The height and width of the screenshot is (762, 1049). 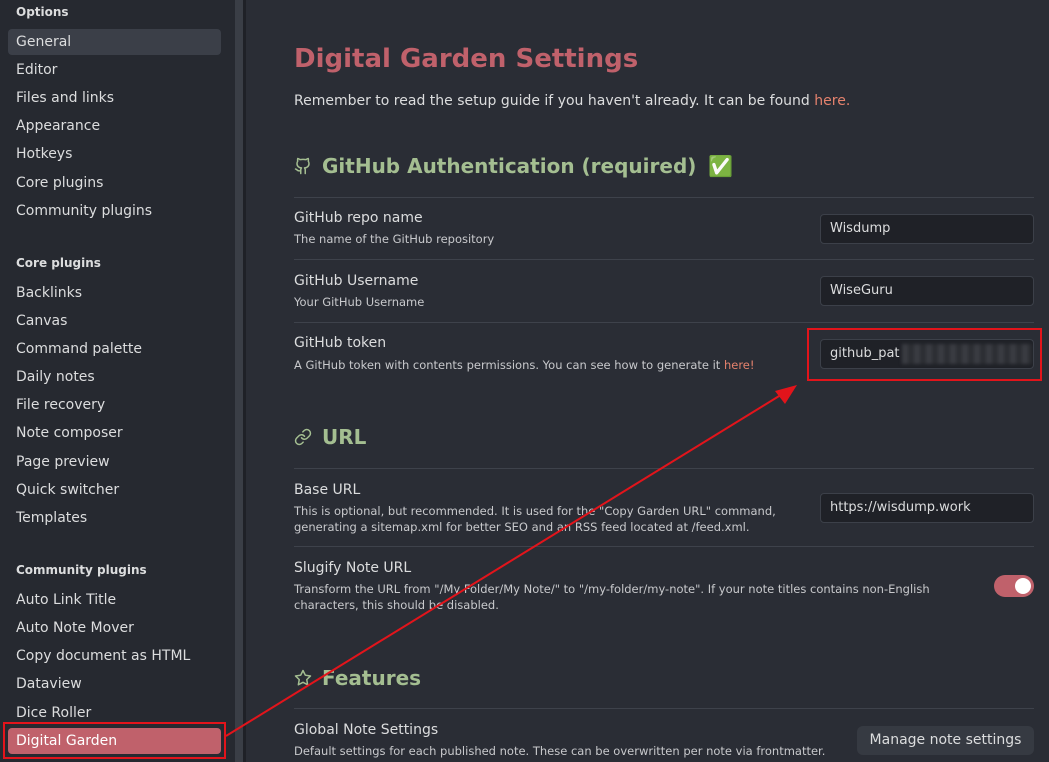 I want to click on sidebar-item-templates: Templates, so click(x=114, y=518).